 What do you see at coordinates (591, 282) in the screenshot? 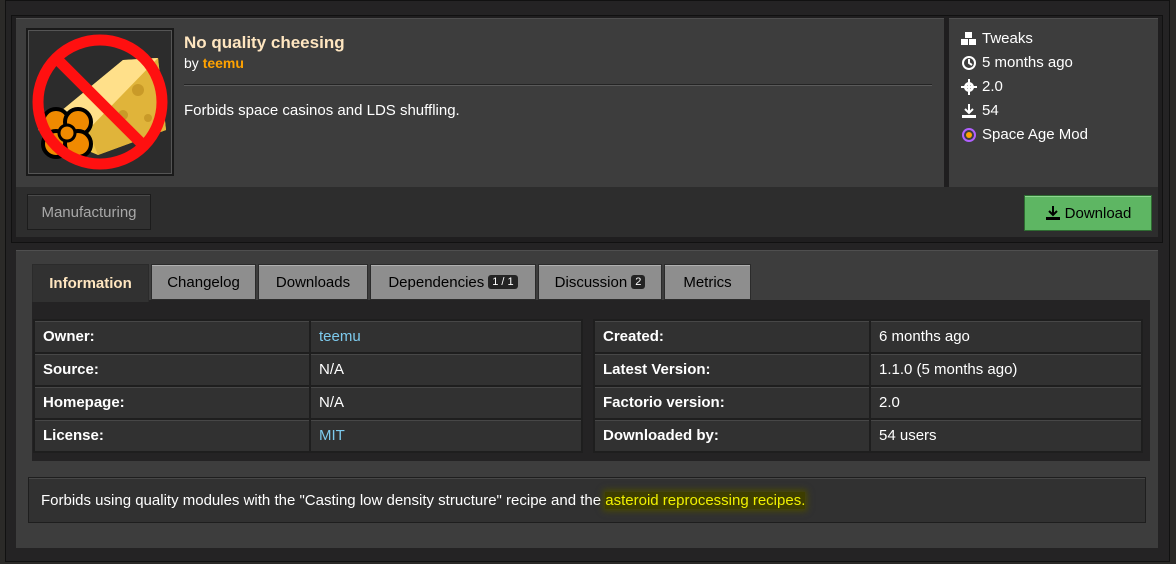
I see `tab-label: Discussion` at bounding box center [591, 282].